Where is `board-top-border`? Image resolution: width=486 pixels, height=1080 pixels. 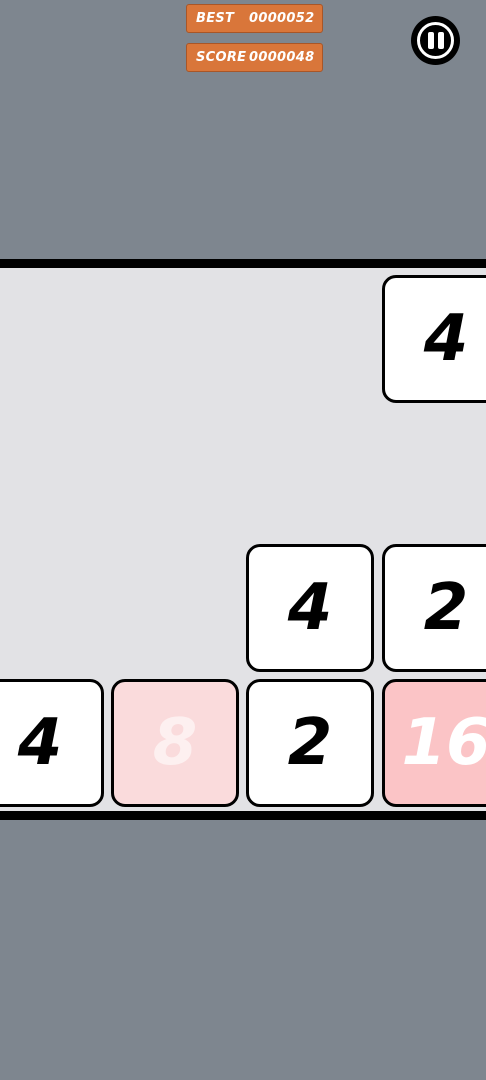
board-top-border is located at coordinates (243, 263).